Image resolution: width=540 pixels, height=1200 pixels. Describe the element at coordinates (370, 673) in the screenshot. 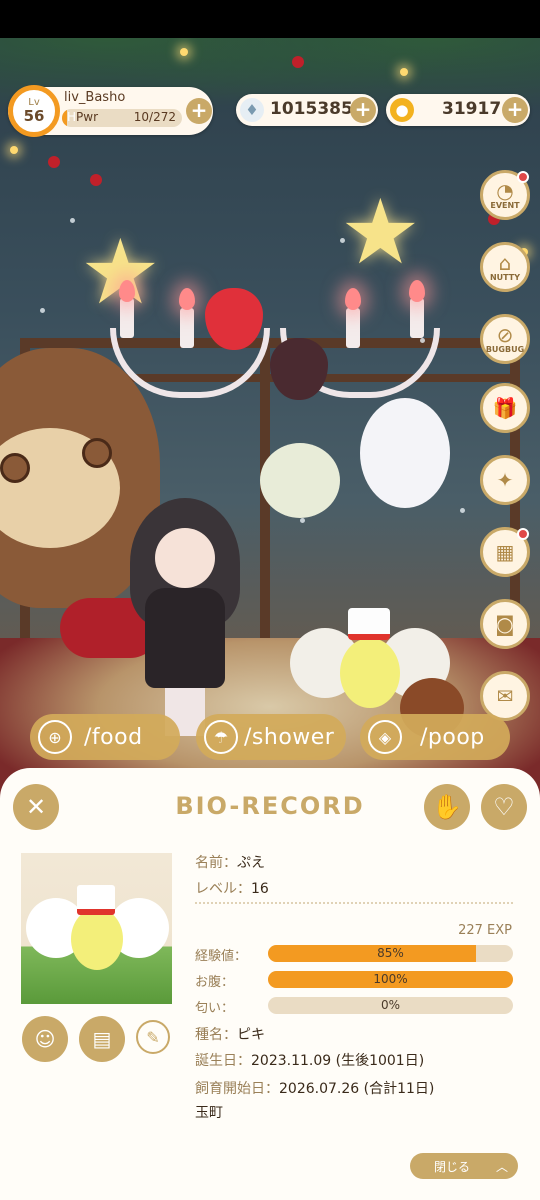

I see `pet-body` at that location.